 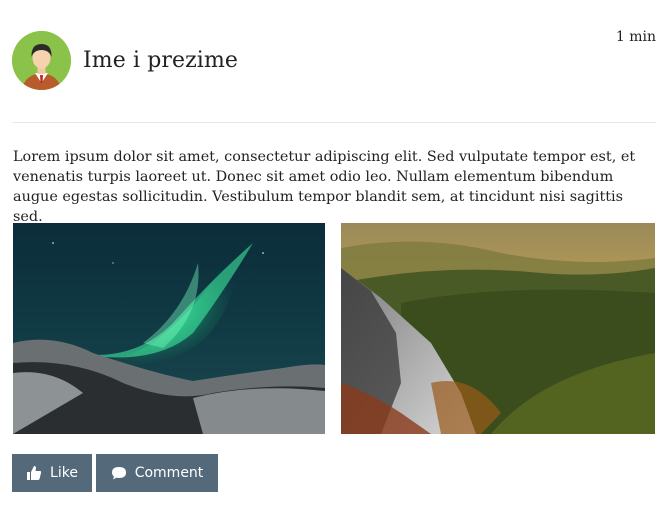 I want to click on user-avatar-icon, so click(x=41, y=60).